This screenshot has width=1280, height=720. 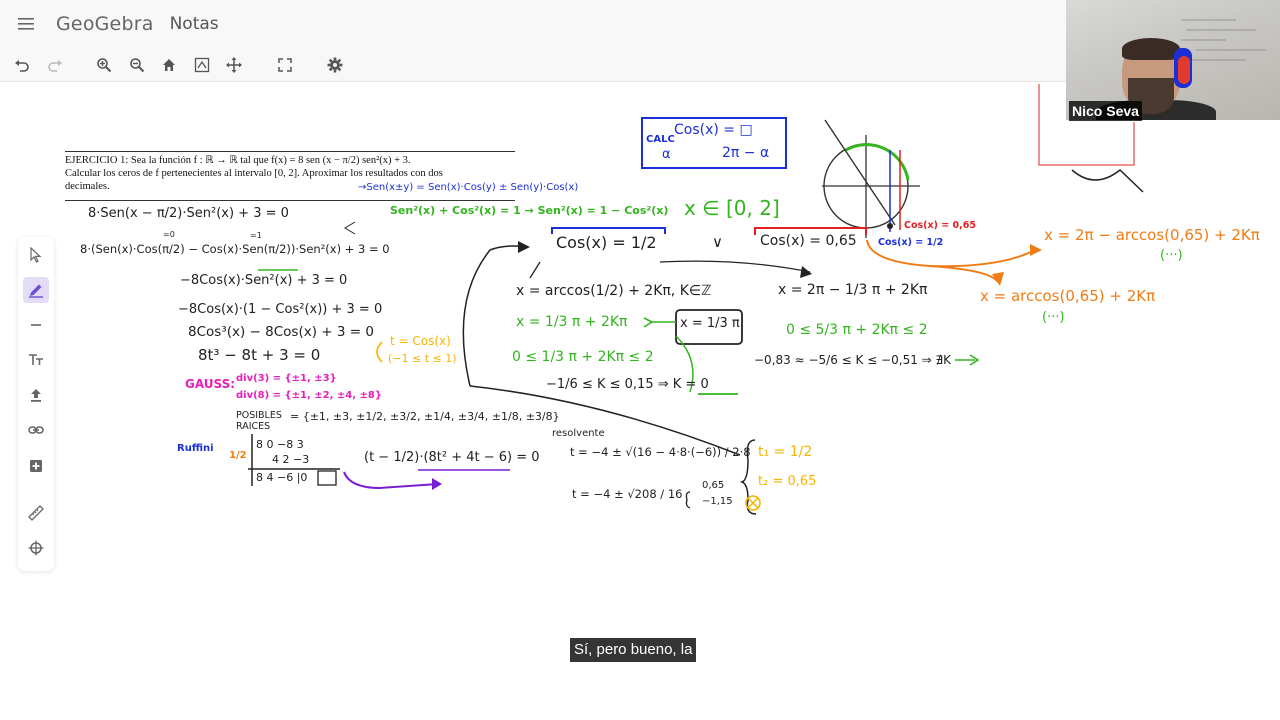 I want to click on select-tool-button, so click(x=36, y=255).